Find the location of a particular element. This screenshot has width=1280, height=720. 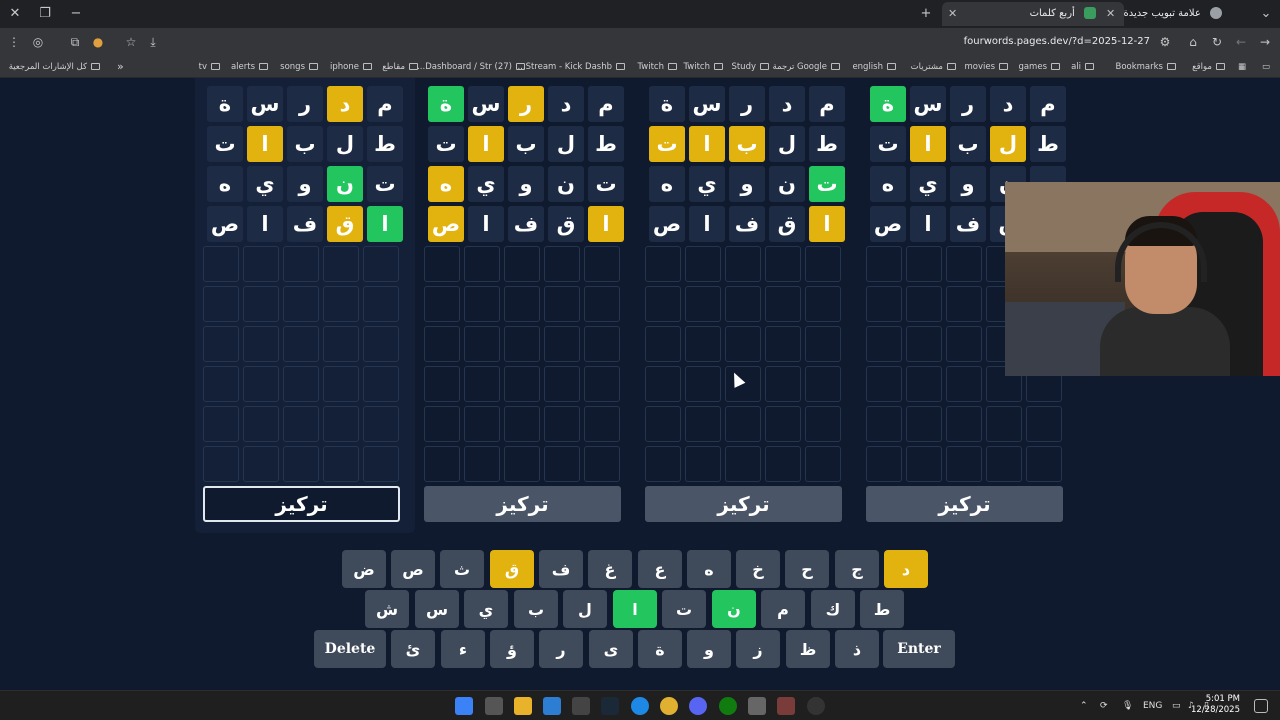

letter-key: ة is located at coordinates (660, 649).